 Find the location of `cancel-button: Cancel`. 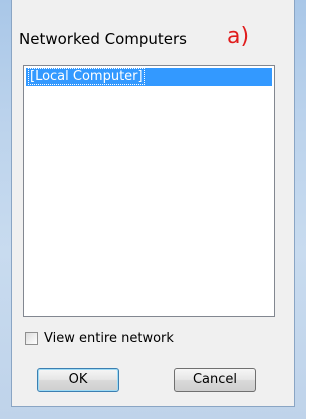

cancel-button: Cancel is located at coordinates (215, 380).